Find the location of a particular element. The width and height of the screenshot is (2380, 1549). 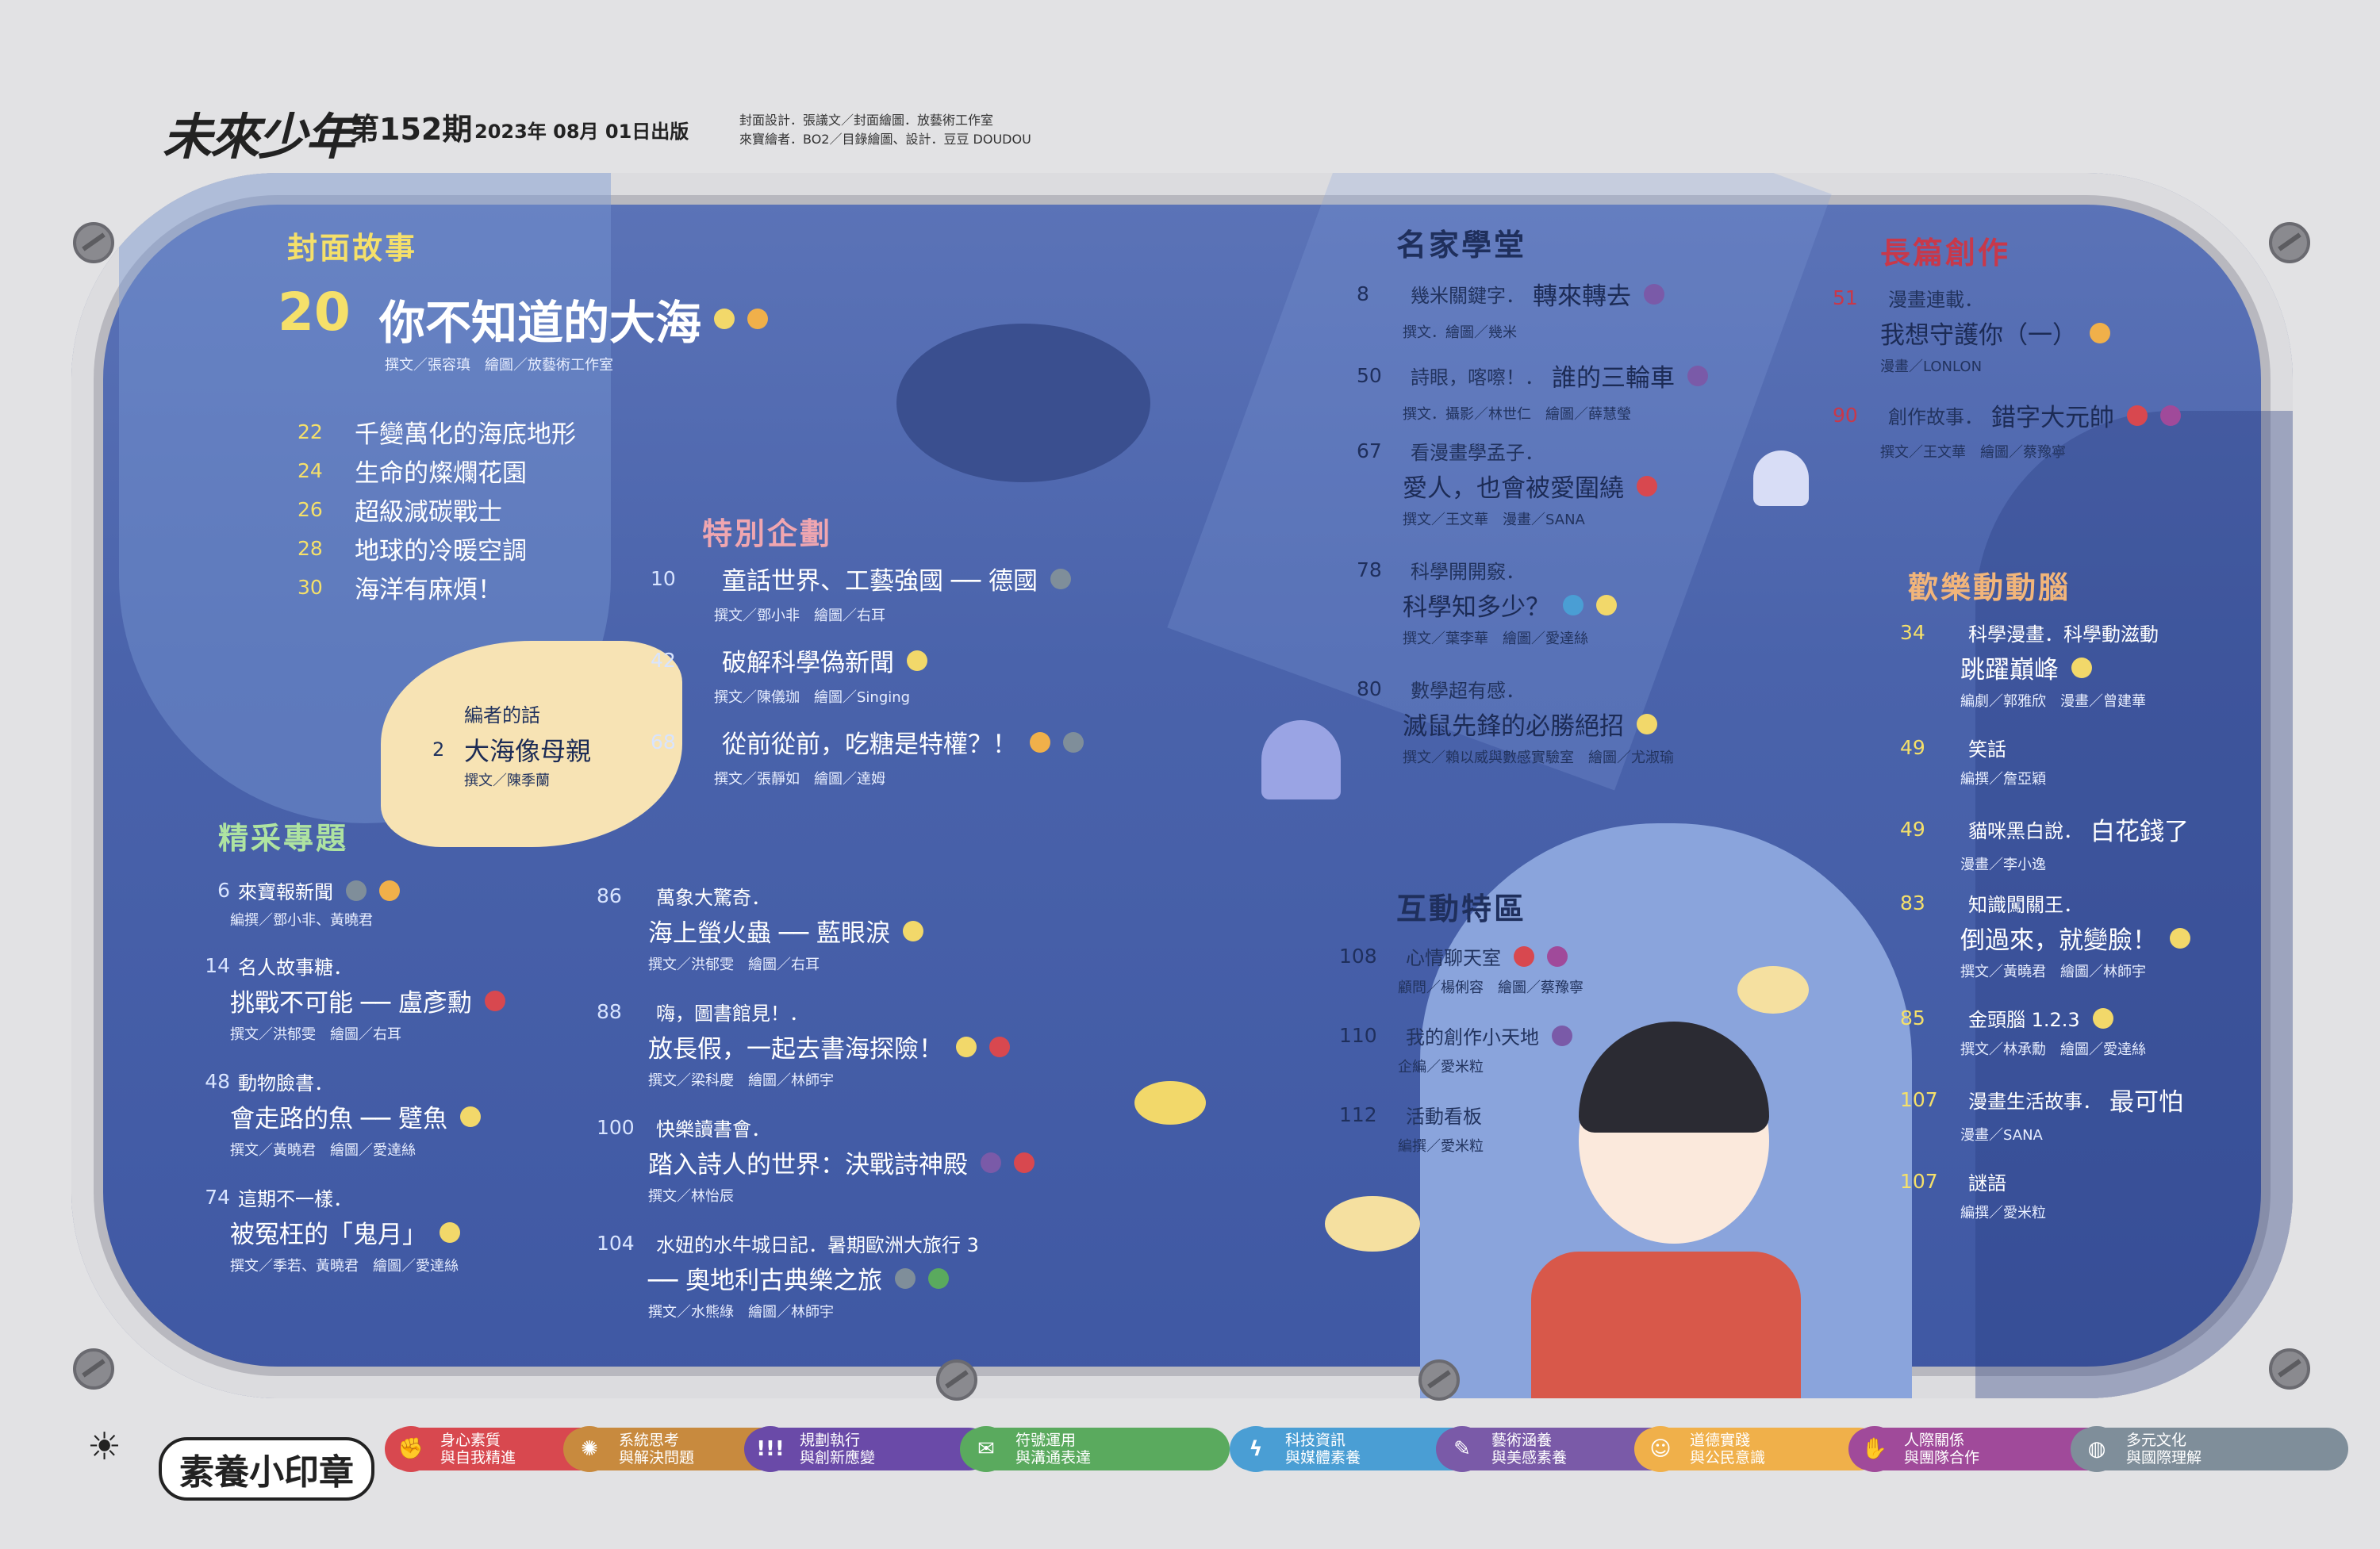

list-item: 85 金頭腦 1.2.3 撰文／林承勳 繪圖／愛達絲 is located at coordinates (2045, 1043).